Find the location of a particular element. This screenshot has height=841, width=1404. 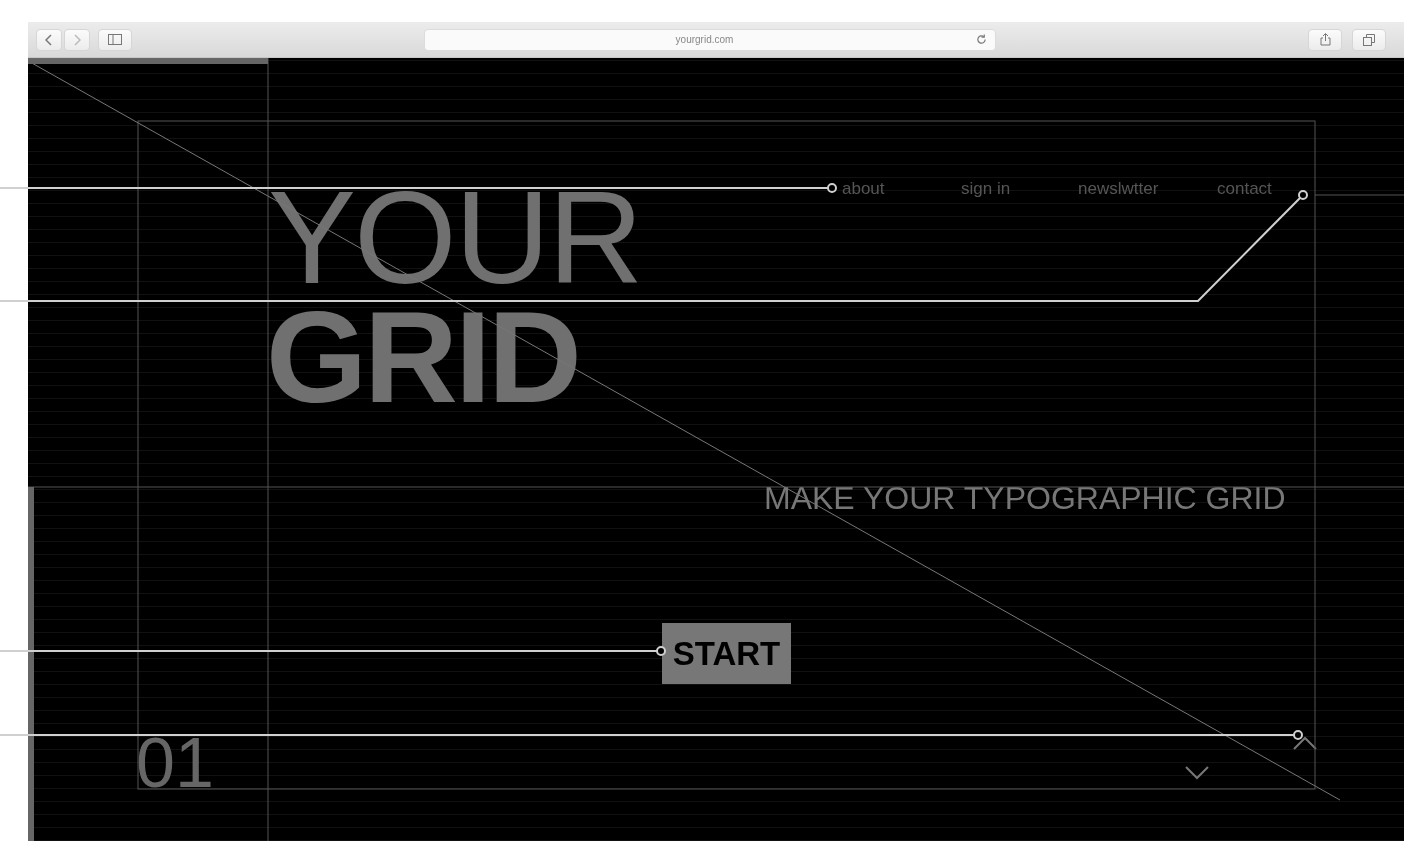

tabs-button is located at coordinates (1369, 39).